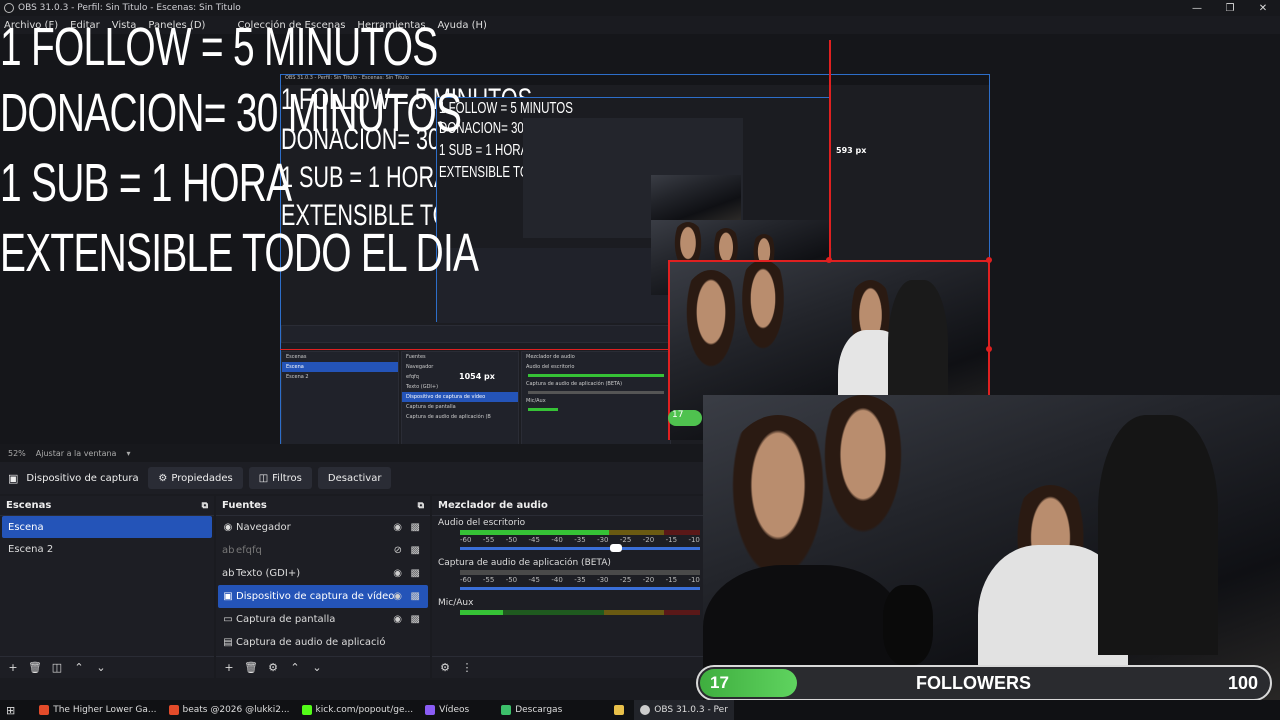  Describe the element at coordinates (829, 260) in the screenshot. I see `resize-handle-tm` at that location.